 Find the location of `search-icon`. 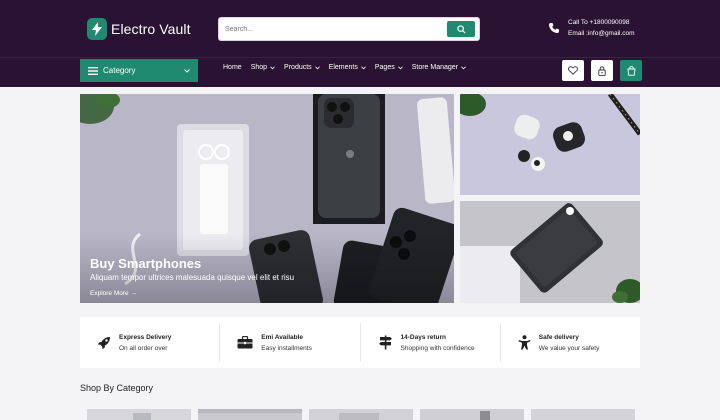

search-icon is located at coordinates (461, 29).